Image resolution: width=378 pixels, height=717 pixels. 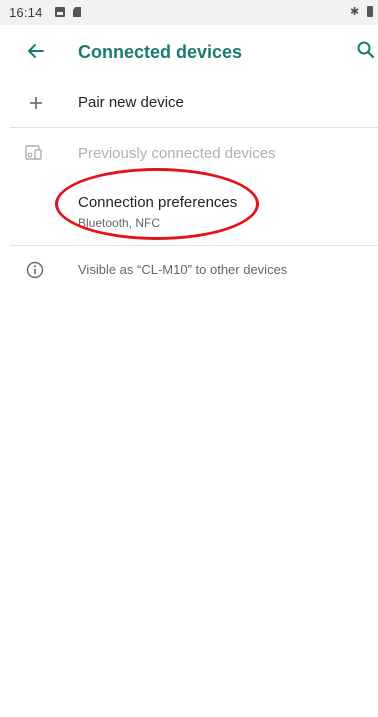 I want to click on app-bar: Connected devices, so click(x=189, y=53).